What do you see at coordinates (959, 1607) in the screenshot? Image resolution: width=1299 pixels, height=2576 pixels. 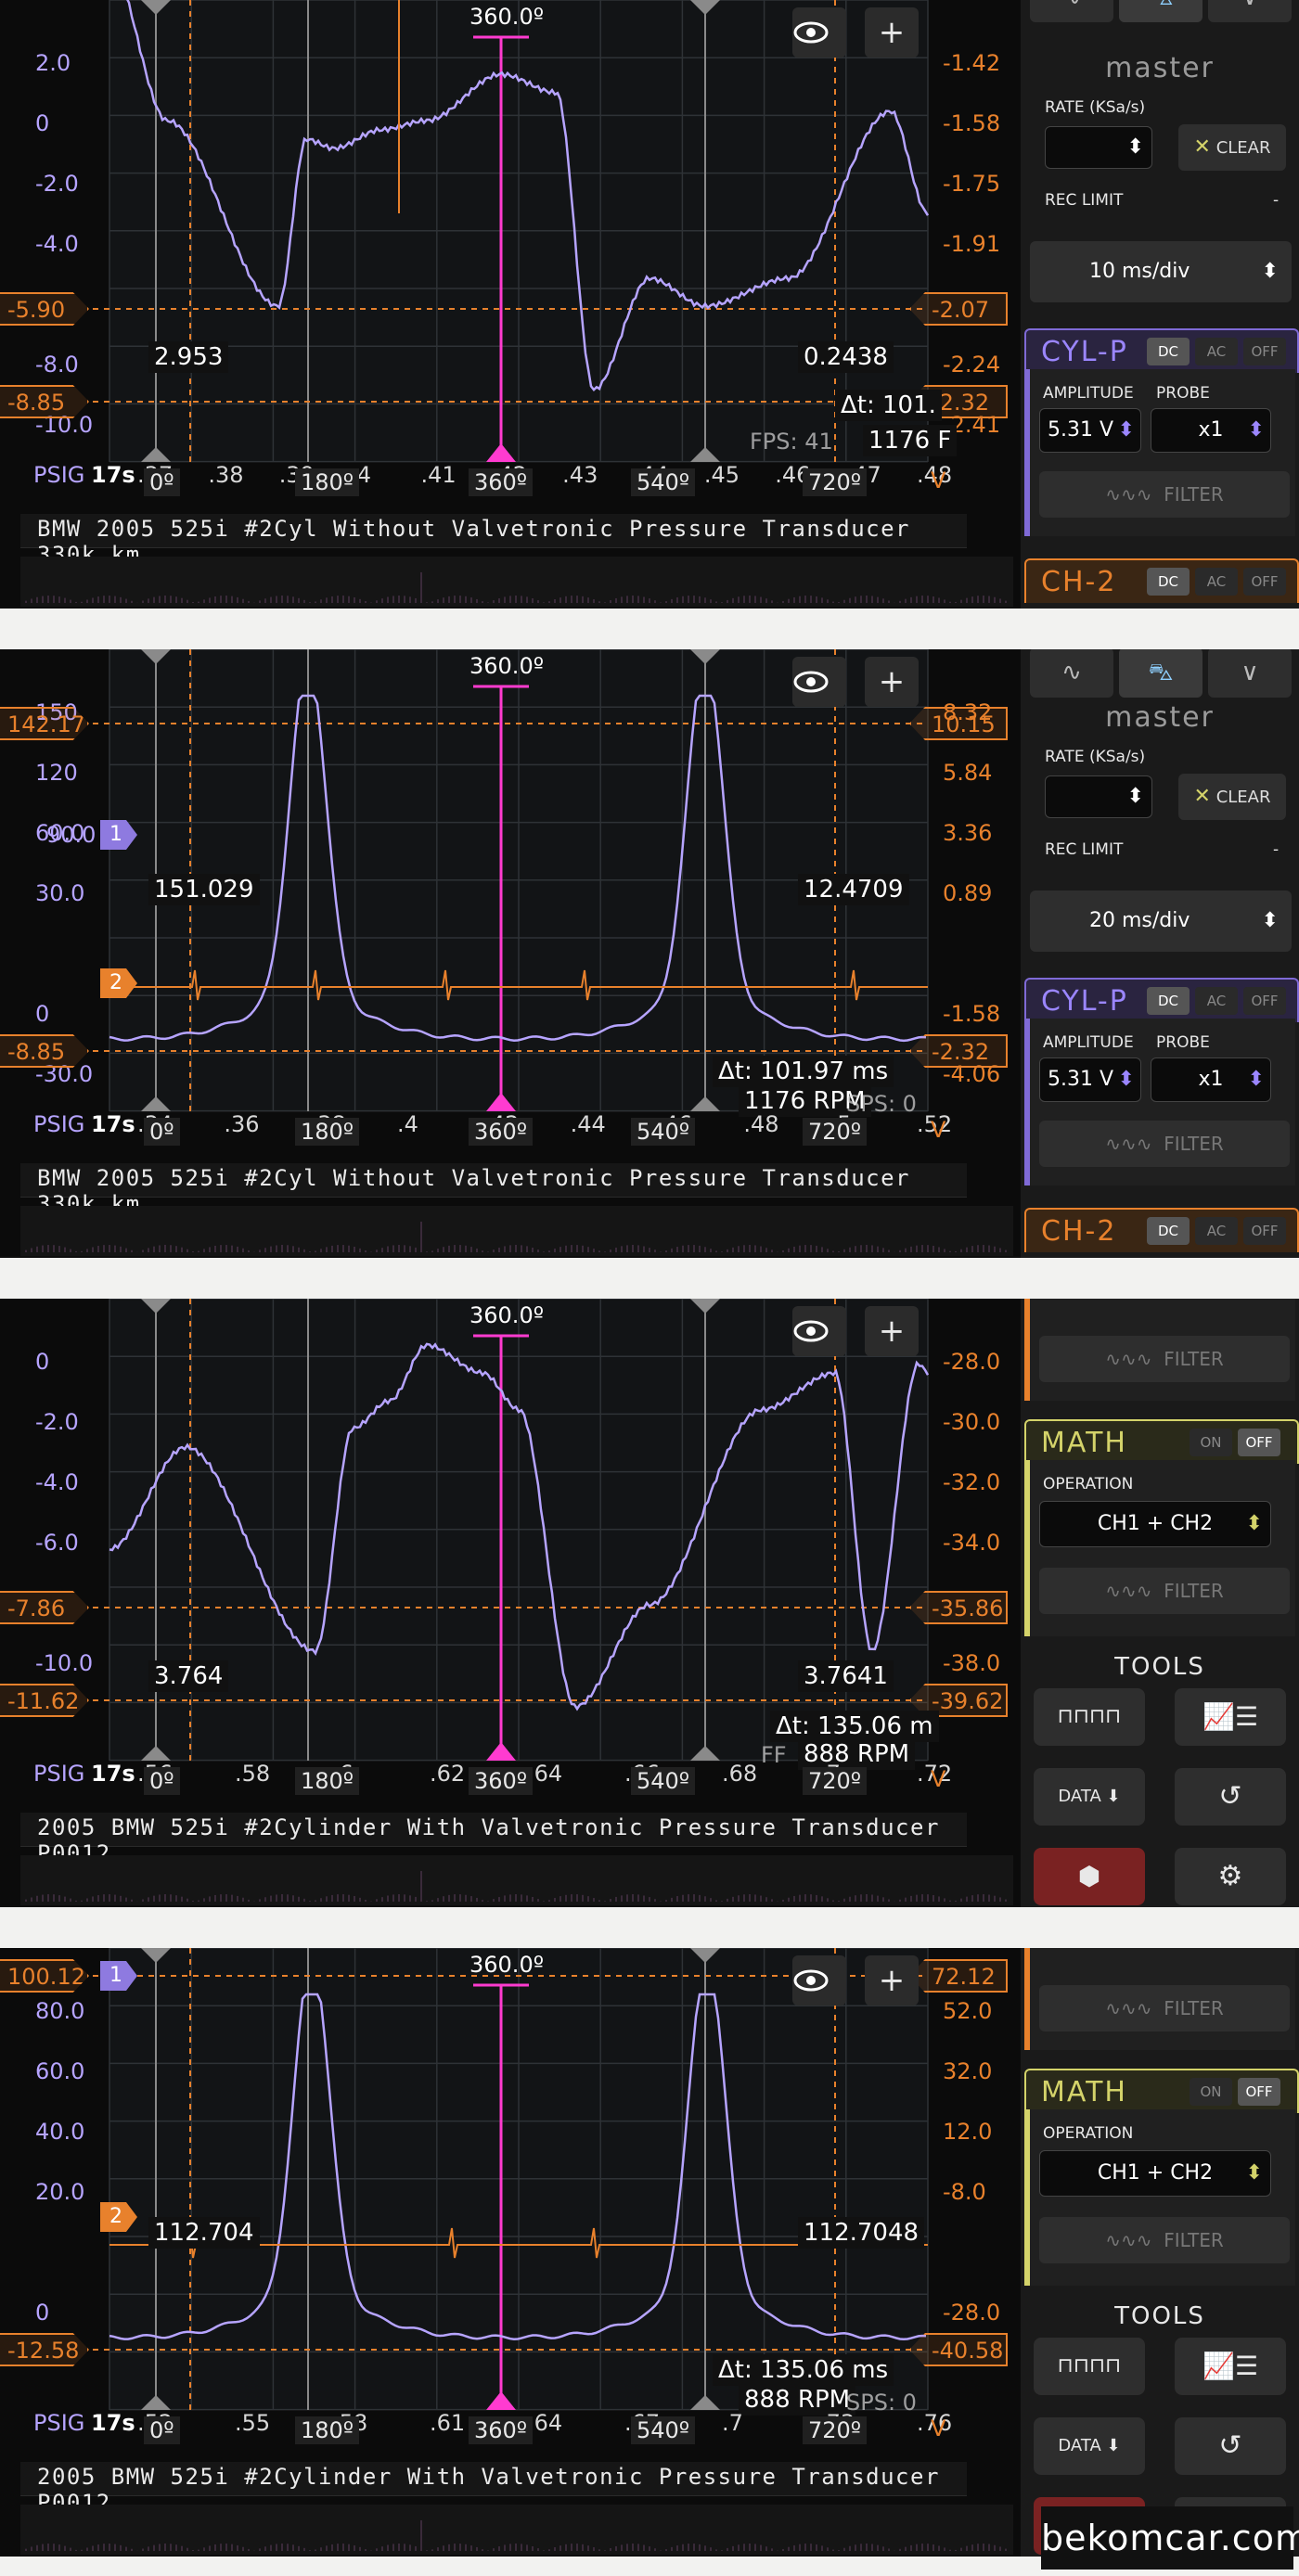 I see `cursor-flag-right: -35.86` at bounding box center [959, 1607].